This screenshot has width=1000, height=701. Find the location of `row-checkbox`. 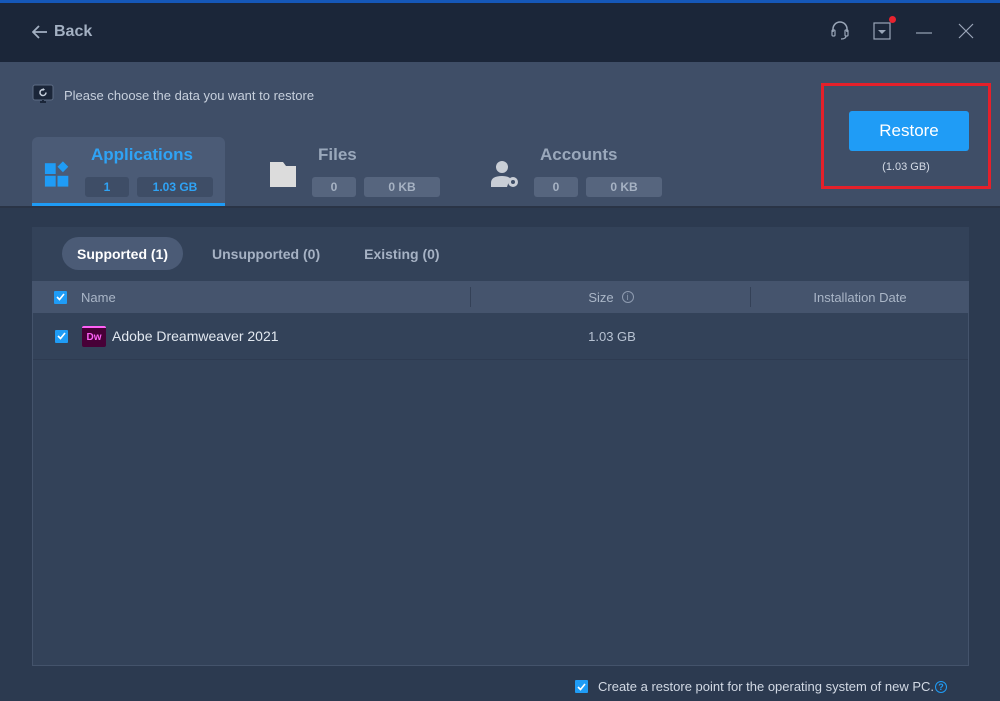

row-checkbox is located at coordinates (61, 336).